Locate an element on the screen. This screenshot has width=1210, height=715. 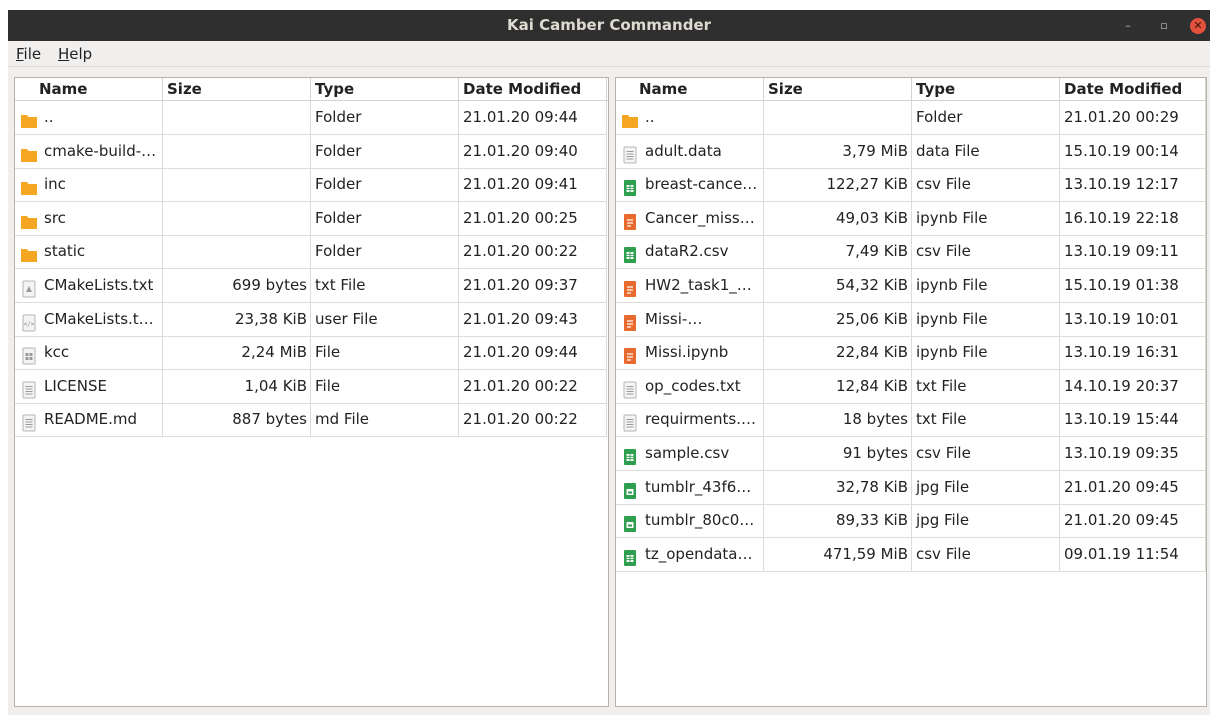
file-row: Missi-… 25,06 KiB ipynb File 13.10.19 10:01 is located at coordinates (911, 319).